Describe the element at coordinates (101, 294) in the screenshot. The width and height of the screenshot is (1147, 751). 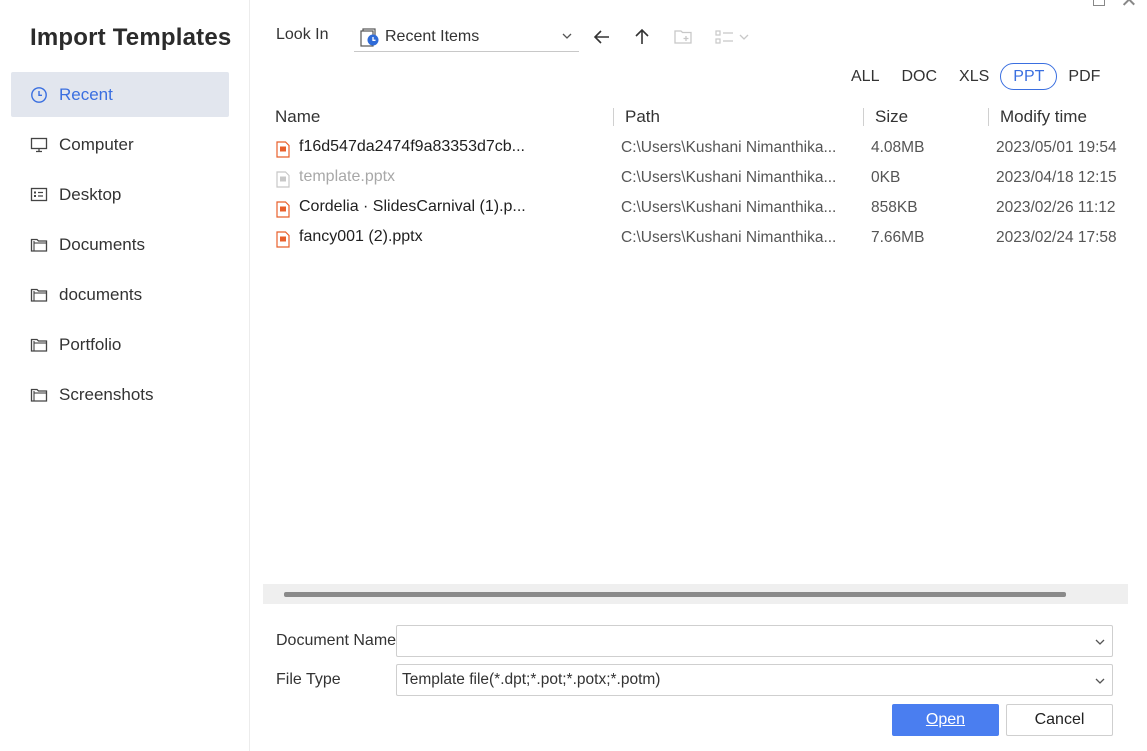
I see `sidebar-item-label: documents` at that location.